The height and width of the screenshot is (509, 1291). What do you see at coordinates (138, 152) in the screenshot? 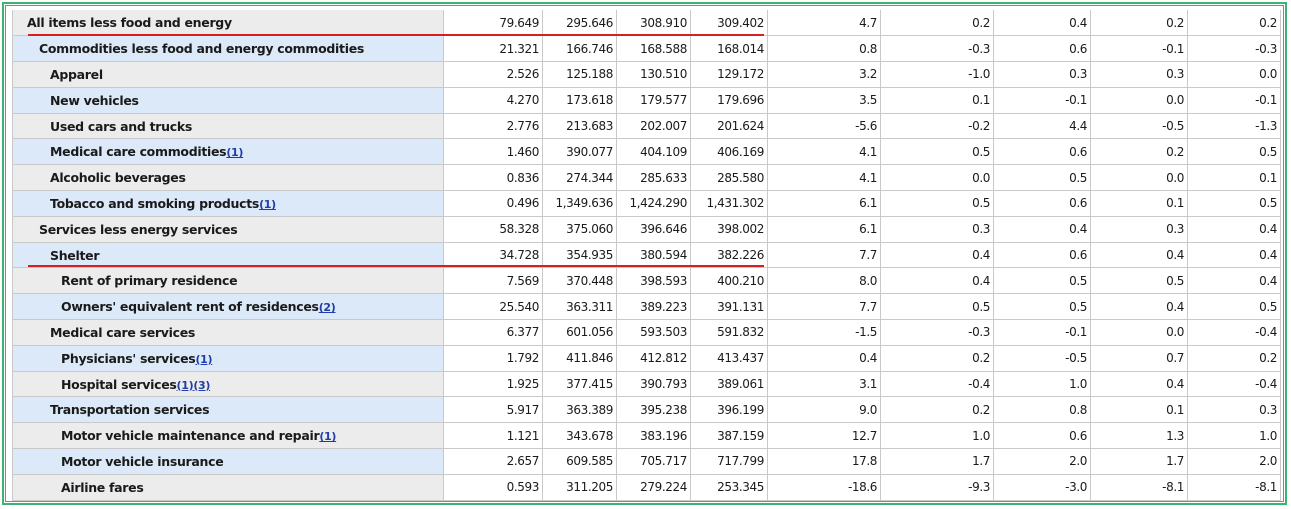
I see `row-label: Medical care commodities` at bounding box center [138, 152].